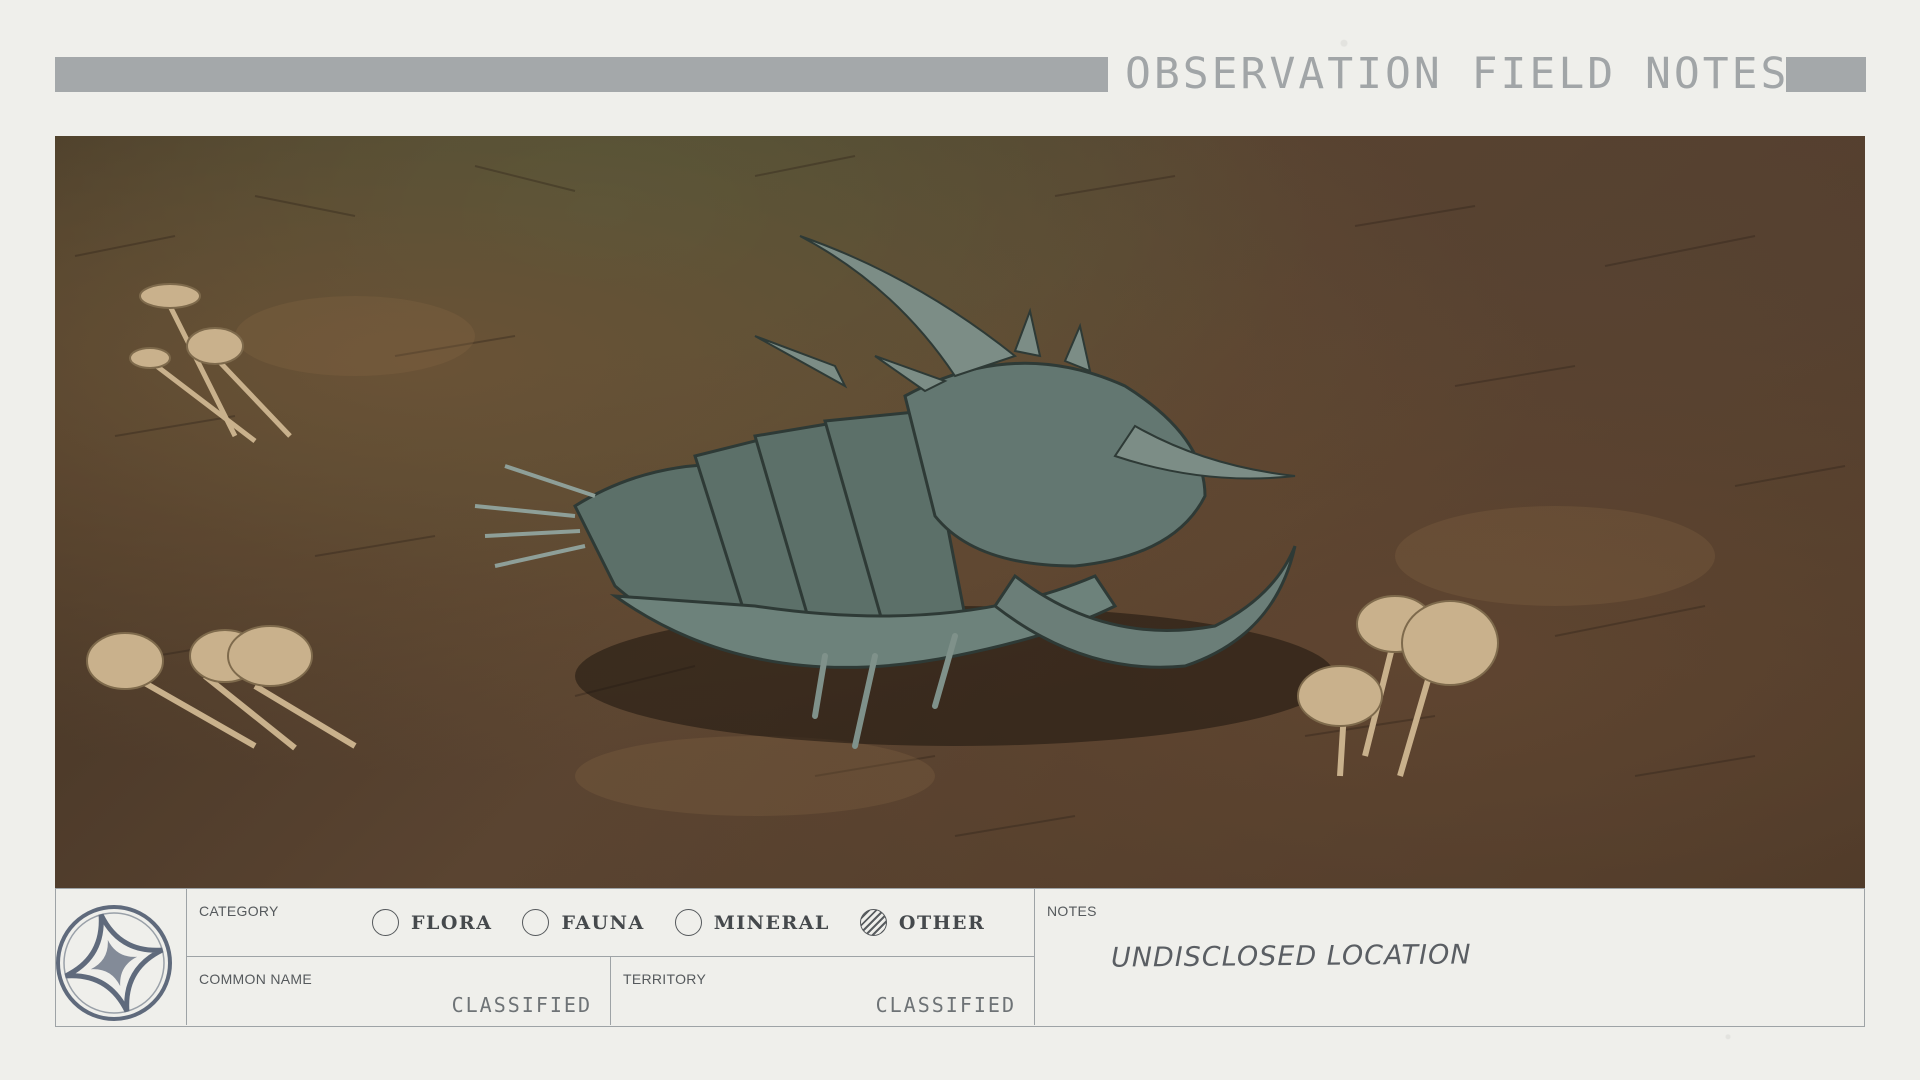  I want to click on common-name-field: COMMON NAME CLASSIFIED, so click(399, 991).